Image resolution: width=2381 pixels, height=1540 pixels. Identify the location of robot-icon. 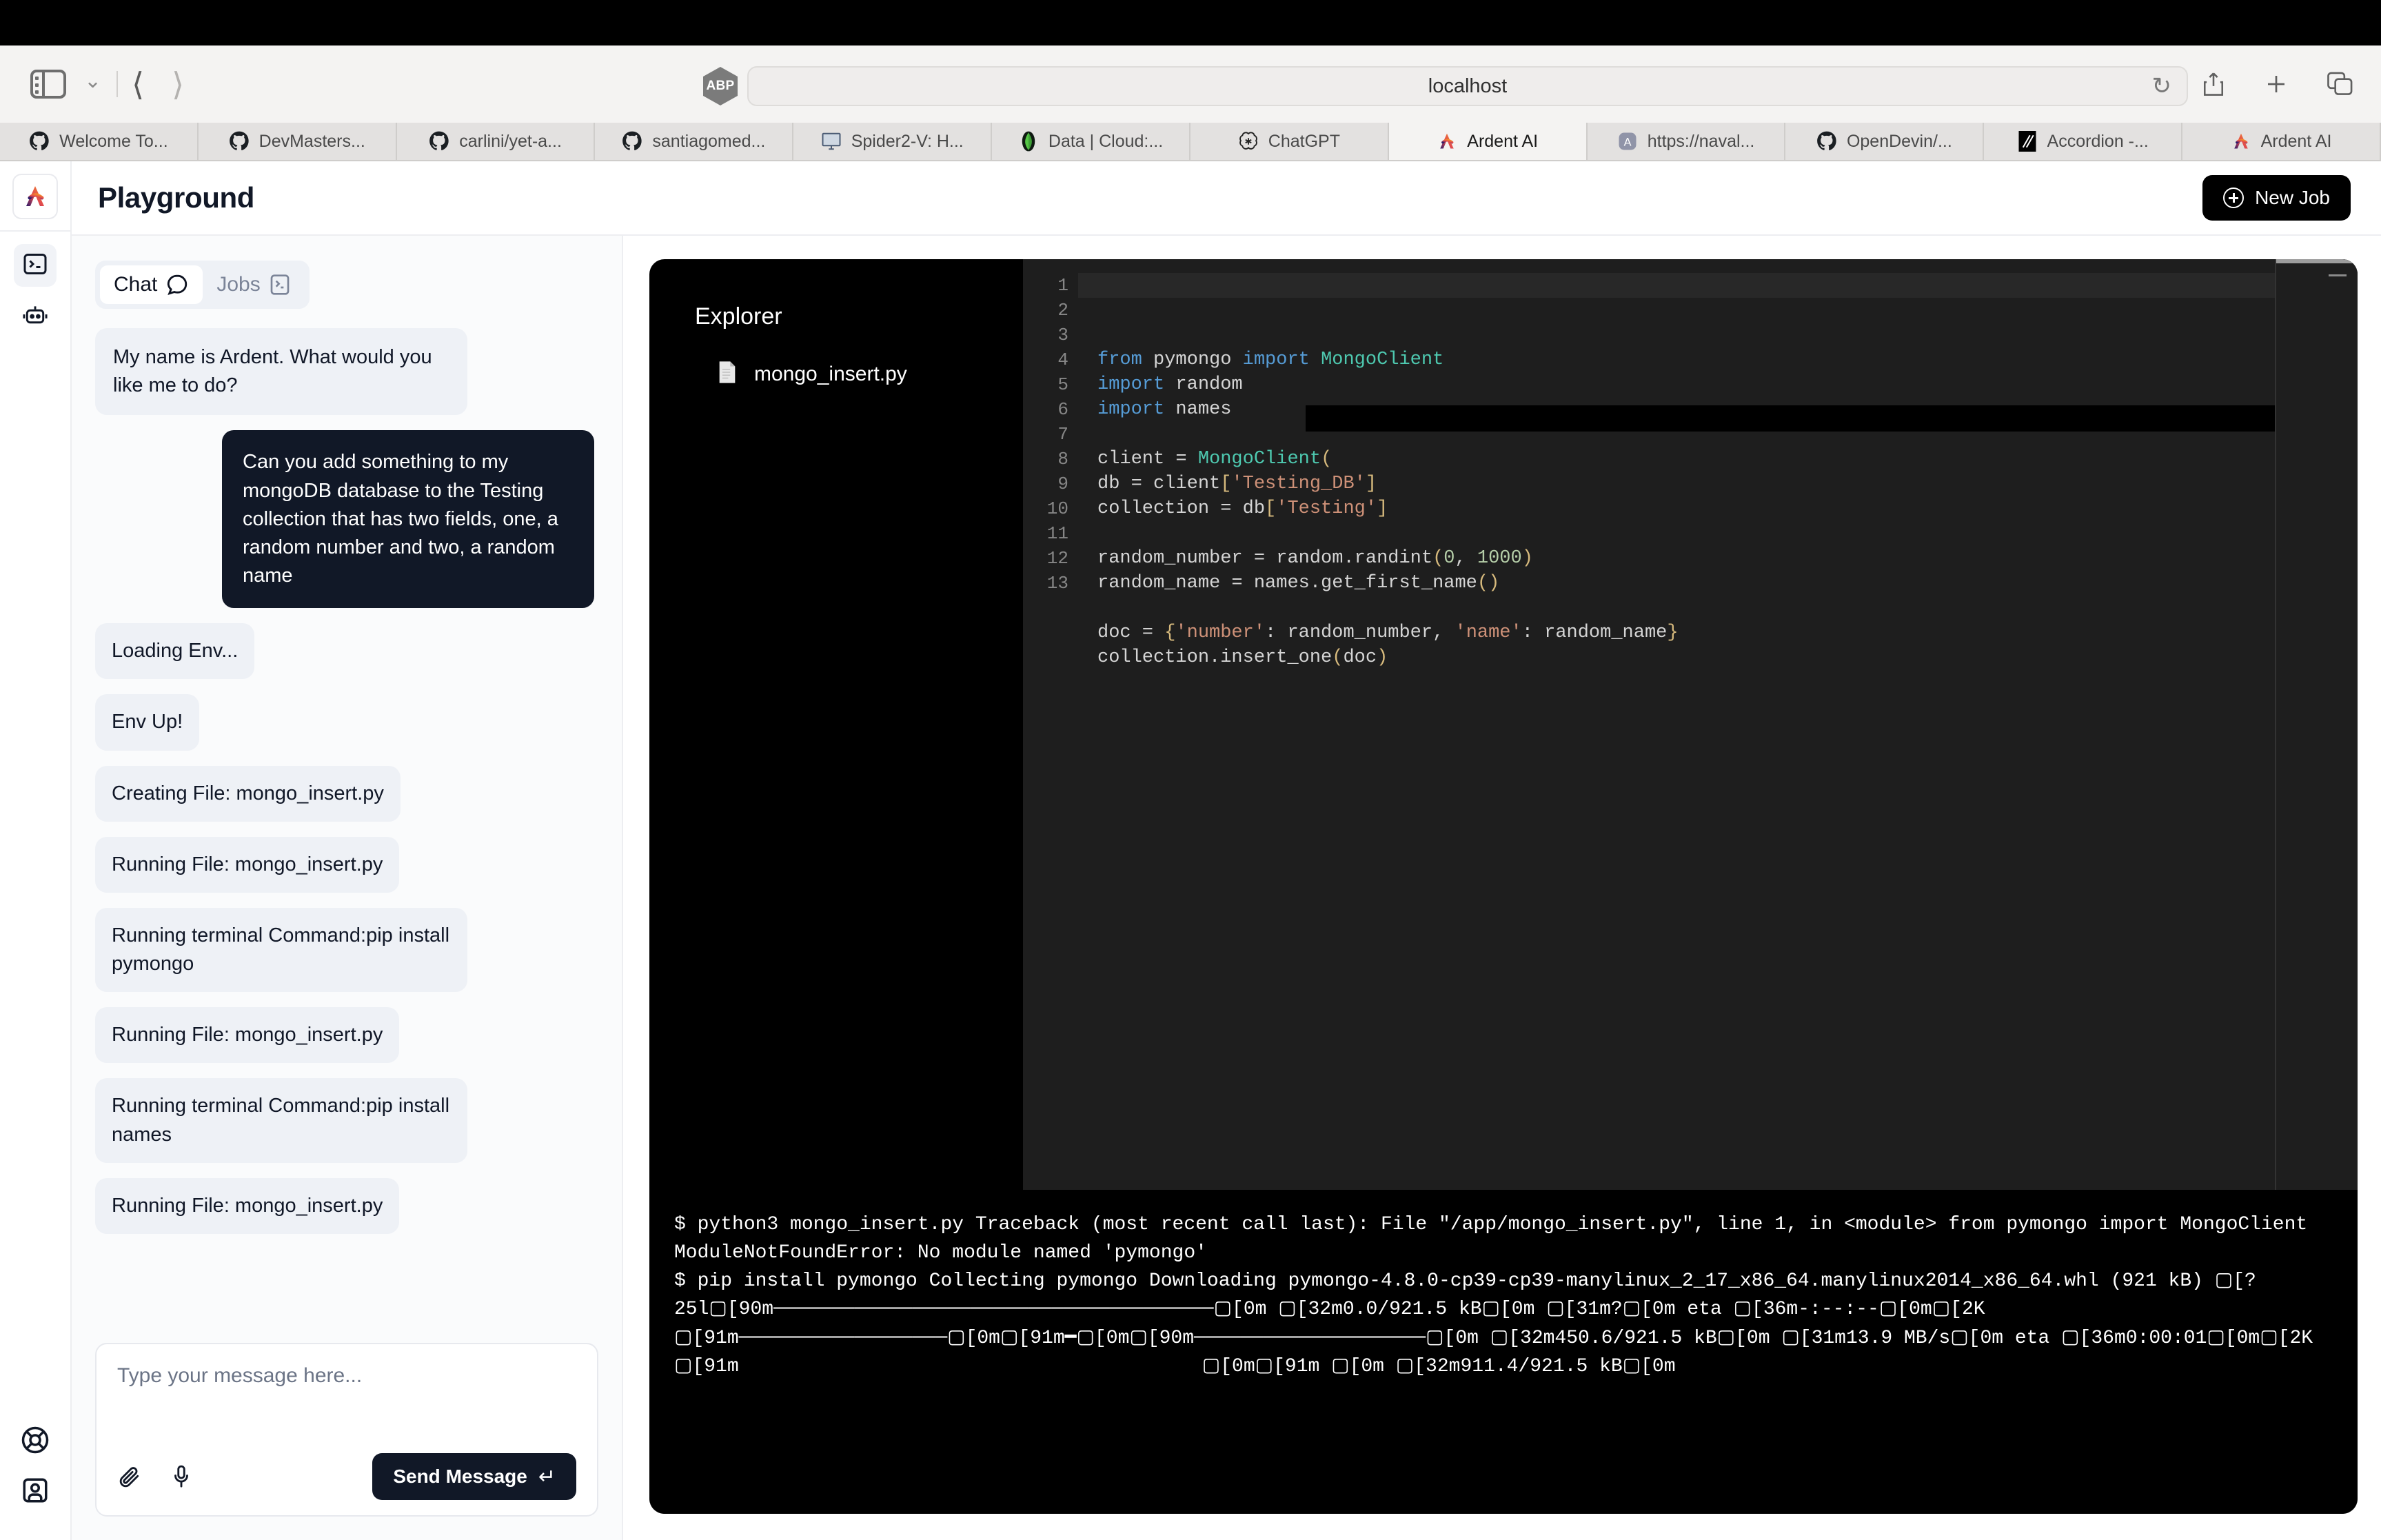
(35, 319).